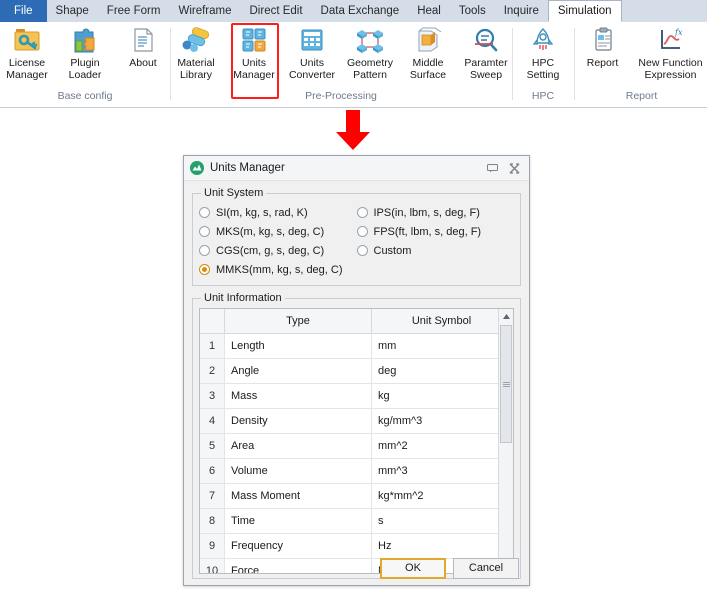 The image size is (707, 594). Describe the element at coordinates (506, 316) in the screenshot. I see `scroll-up-arrow-icon` at that location.